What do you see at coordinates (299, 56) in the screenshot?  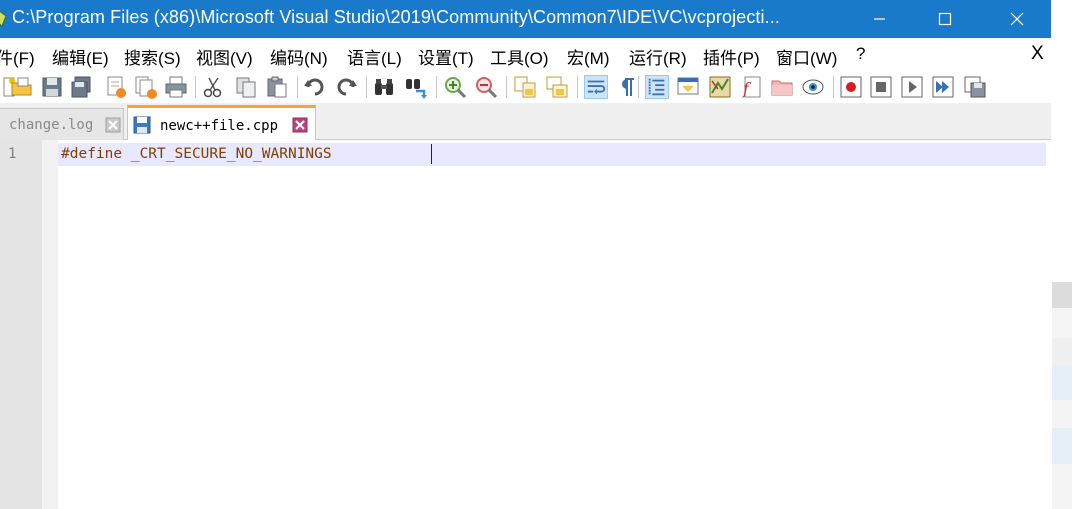 I see `menu-encoding: 编码(N)` at bounding box center [299, 56].